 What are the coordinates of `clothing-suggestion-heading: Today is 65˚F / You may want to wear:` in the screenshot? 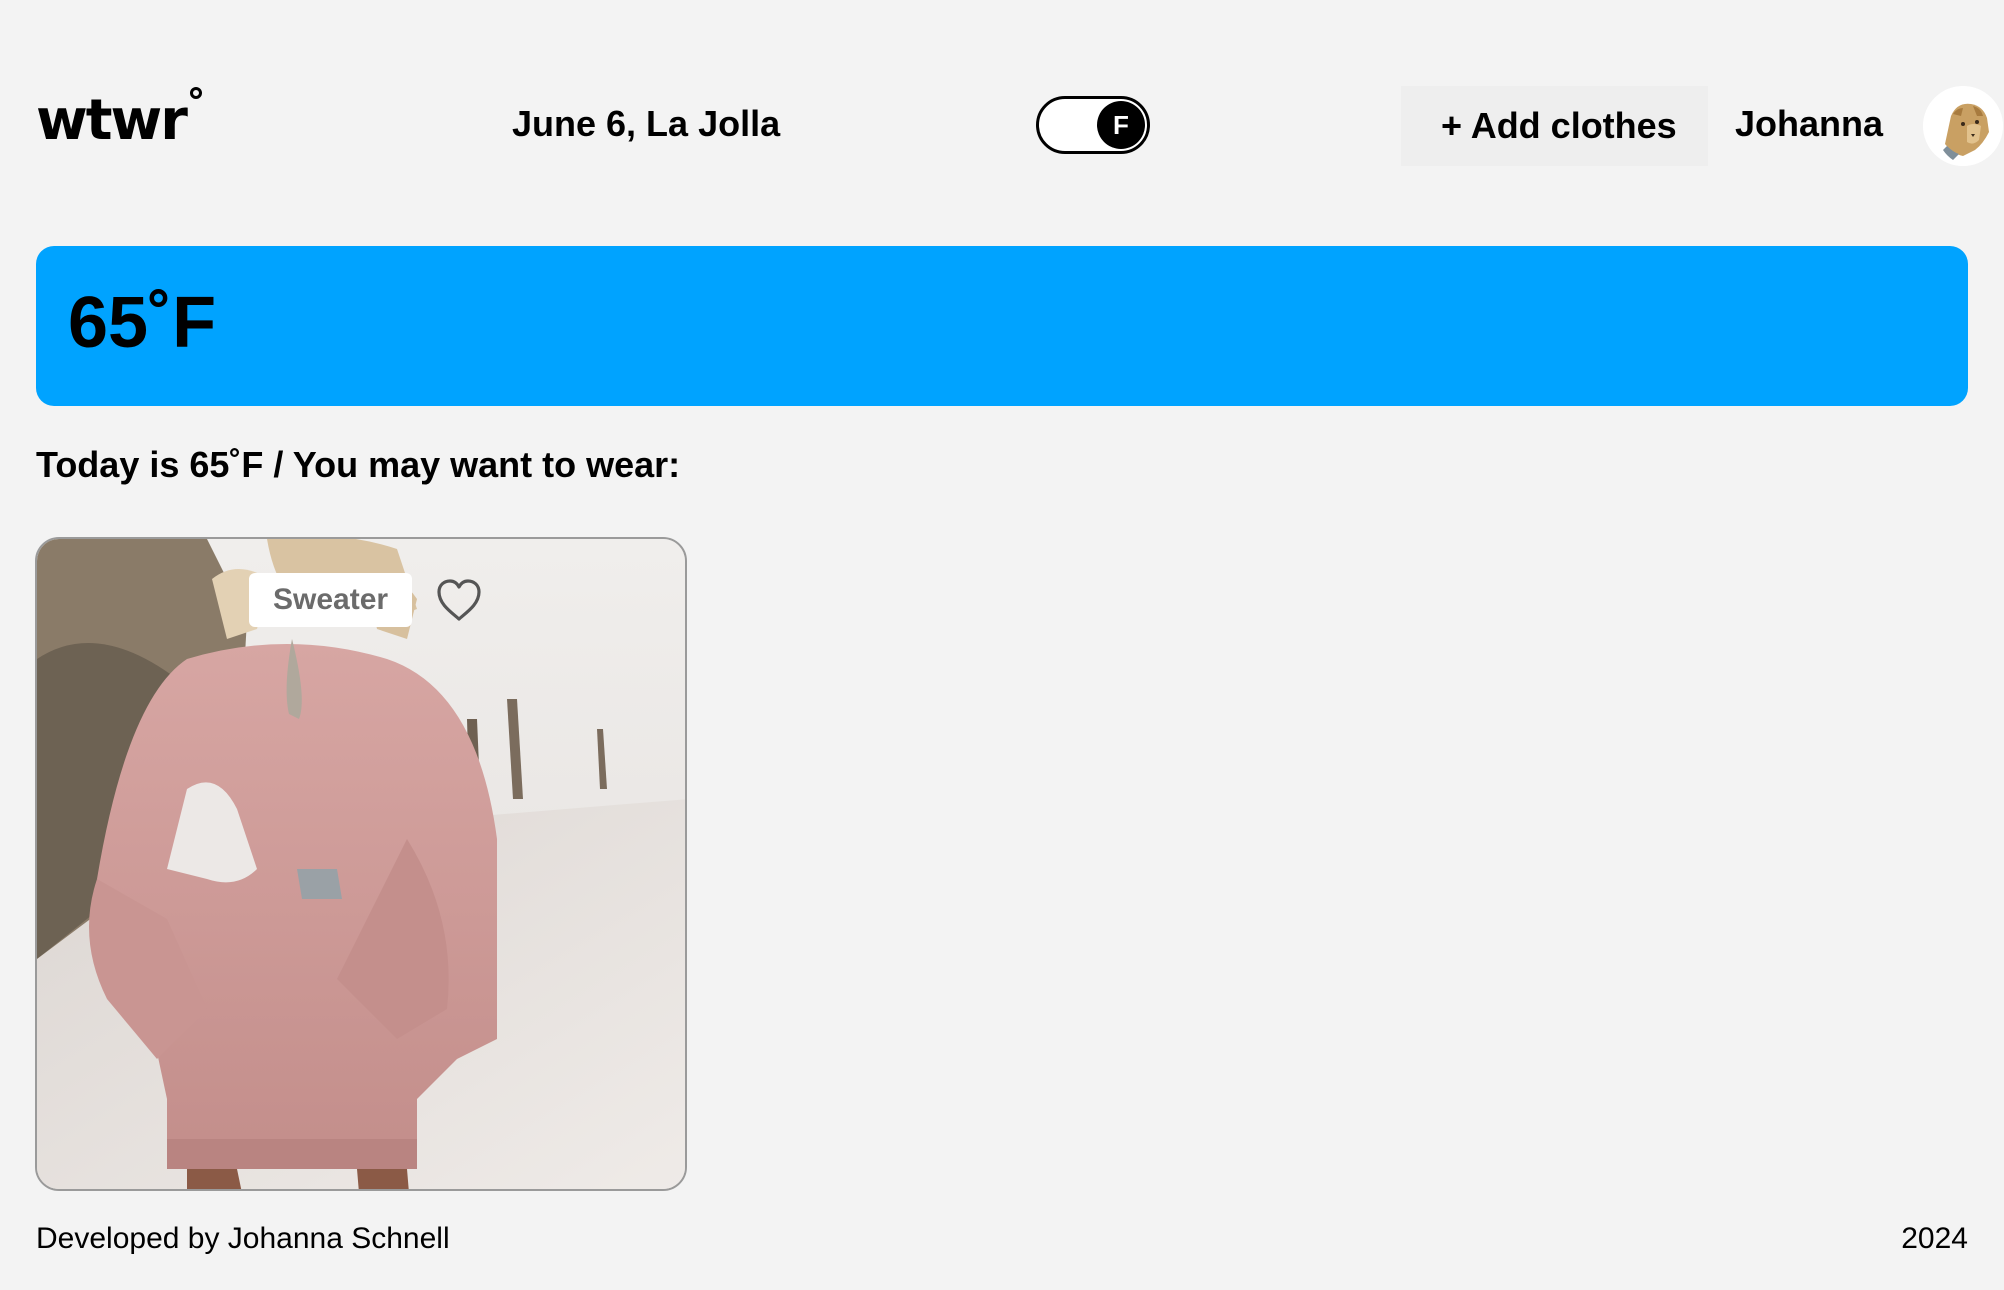 It's located at (358, 464).